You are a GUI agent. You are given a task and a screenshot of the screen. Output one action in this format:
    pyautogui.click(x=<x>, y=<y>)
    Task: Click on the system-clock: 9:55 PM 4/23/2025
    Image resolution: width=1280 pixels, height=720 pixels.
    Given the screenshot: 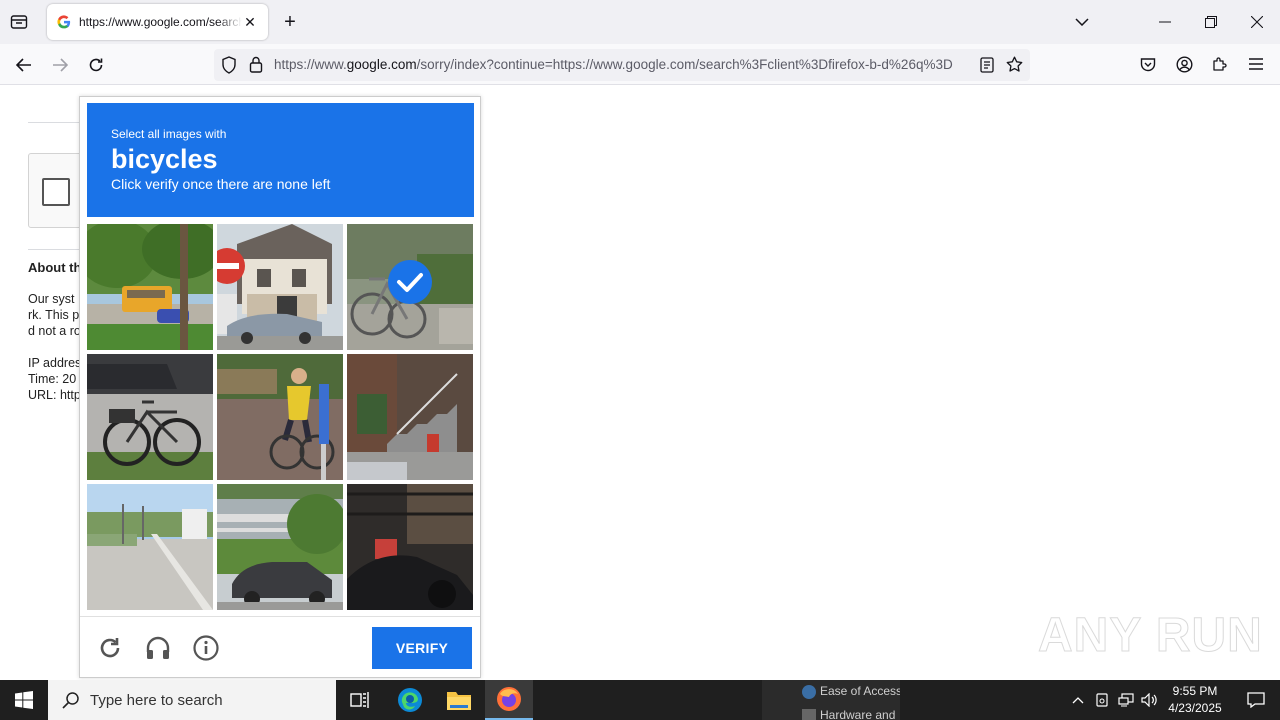 What is the action you would take?
    pyautogui.click(x=1195, y=700)
    